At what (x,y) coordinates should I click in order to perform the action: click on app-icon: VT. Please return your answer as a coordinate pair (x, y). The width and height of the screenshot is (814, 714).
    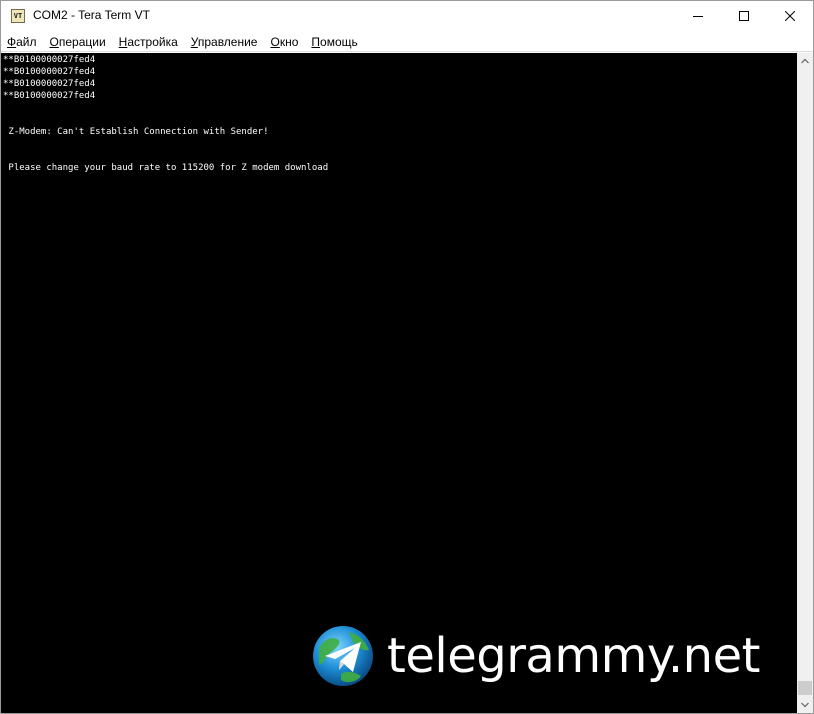
    Looking at the image, I should click on (18, 16).